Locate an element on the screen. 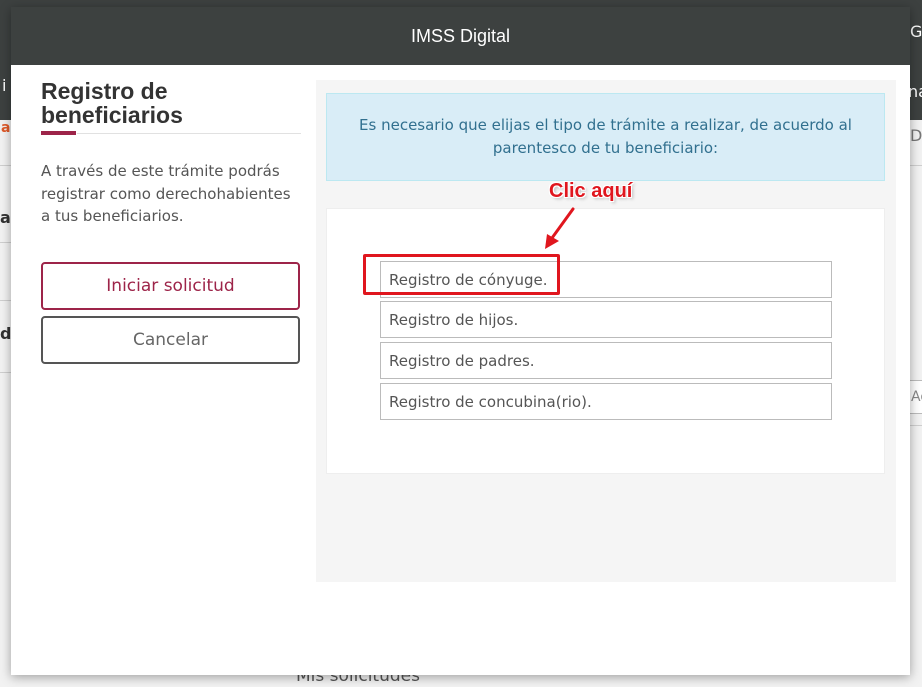 The height and width of the screenshot is (687, 922). annotation-label: Clic aquí is located at coordinates (591, 191).